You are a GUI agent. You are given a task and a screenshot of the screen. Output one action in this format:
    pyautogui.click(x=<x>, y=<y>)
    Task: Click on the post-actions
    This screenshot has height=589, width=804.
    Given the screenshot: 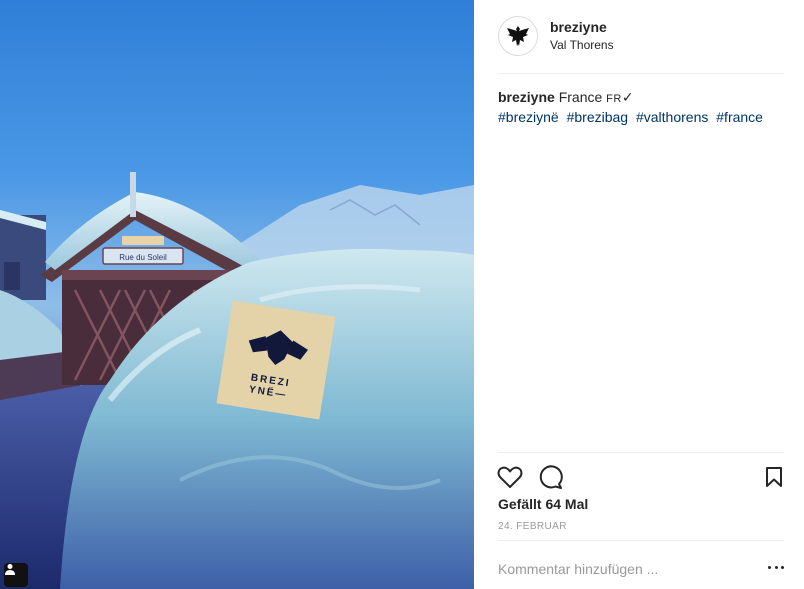 What is the action you would take?
    pyautogui.click(x=640, y=472)
    